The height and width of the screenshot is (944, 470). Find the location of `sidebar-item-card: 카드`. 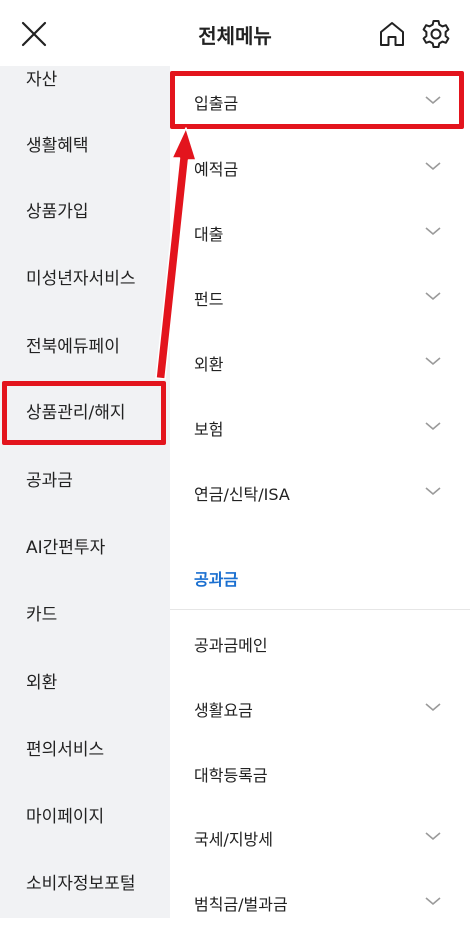

sidebar-item-card: 카드 is located at coordinates (85, 615).